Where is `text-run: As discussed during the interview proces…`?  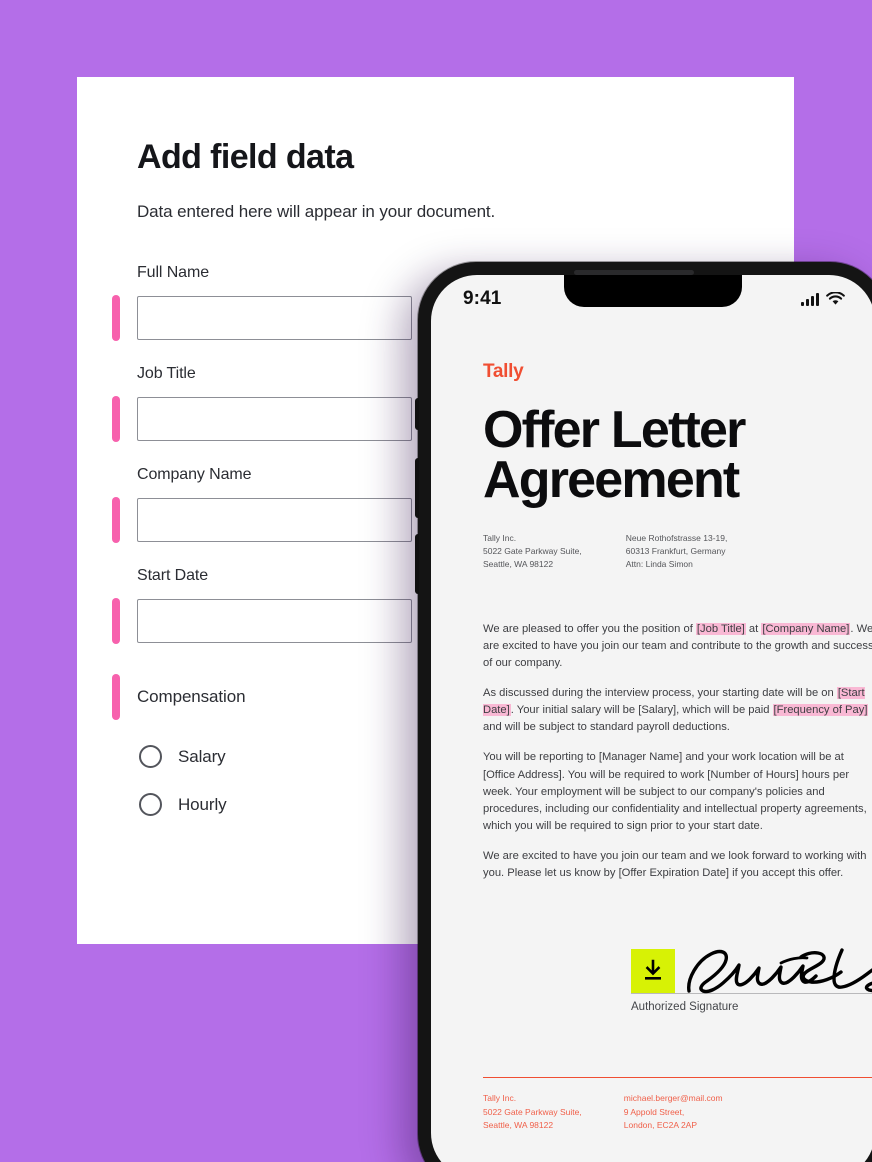 text-run: As discussed during the interview proces… is located at coordinates (660, 693).